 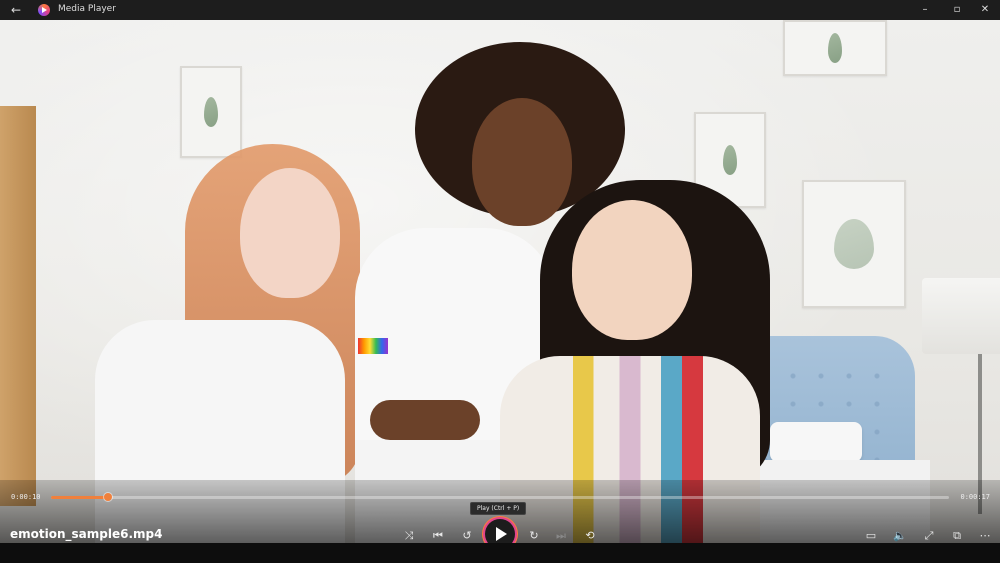 What do you see at coordinates (26, 497) in the screenshot?
I see `current-time: 0:00:10` at bounding box center [26, 497].